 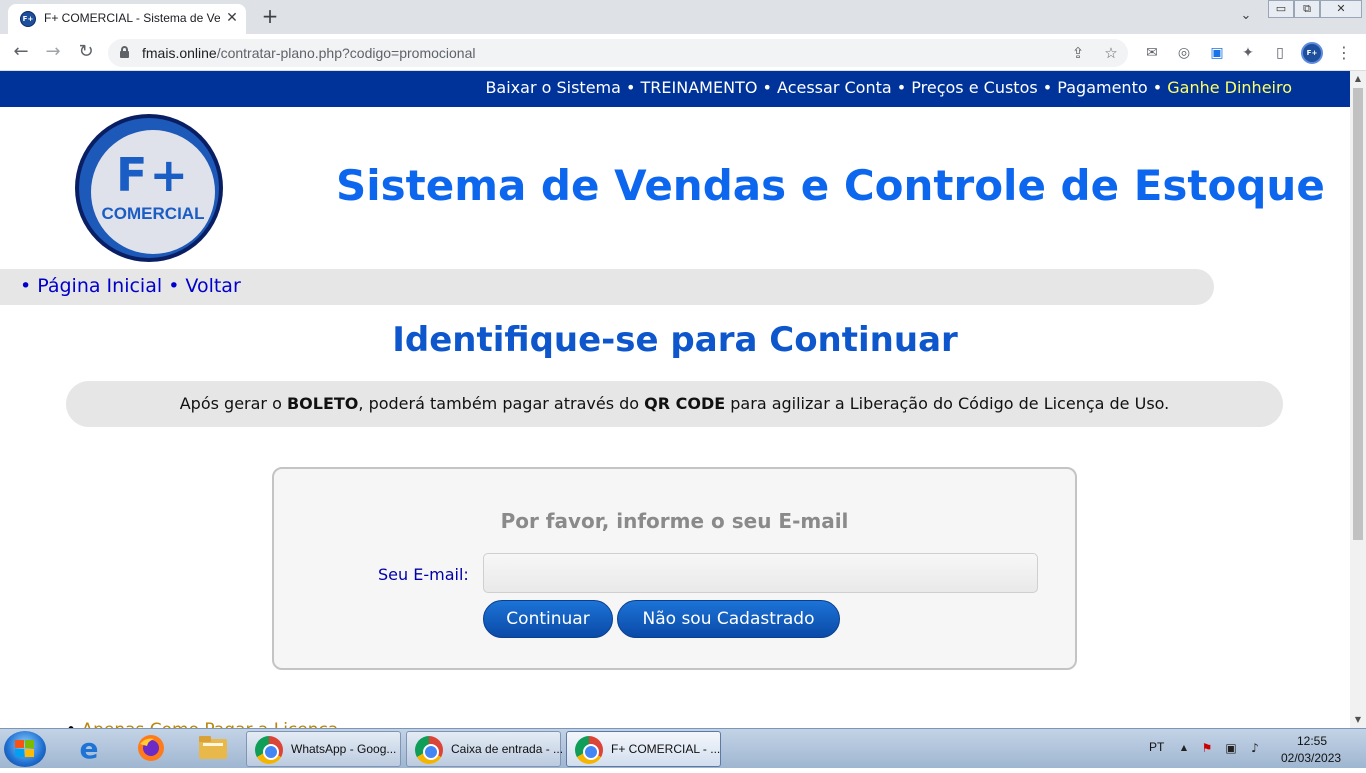 What do you see at coordinates (89, 749) in the screenshot?
I see `internet-explorer-icon: e` at bounding box center [89, 749].